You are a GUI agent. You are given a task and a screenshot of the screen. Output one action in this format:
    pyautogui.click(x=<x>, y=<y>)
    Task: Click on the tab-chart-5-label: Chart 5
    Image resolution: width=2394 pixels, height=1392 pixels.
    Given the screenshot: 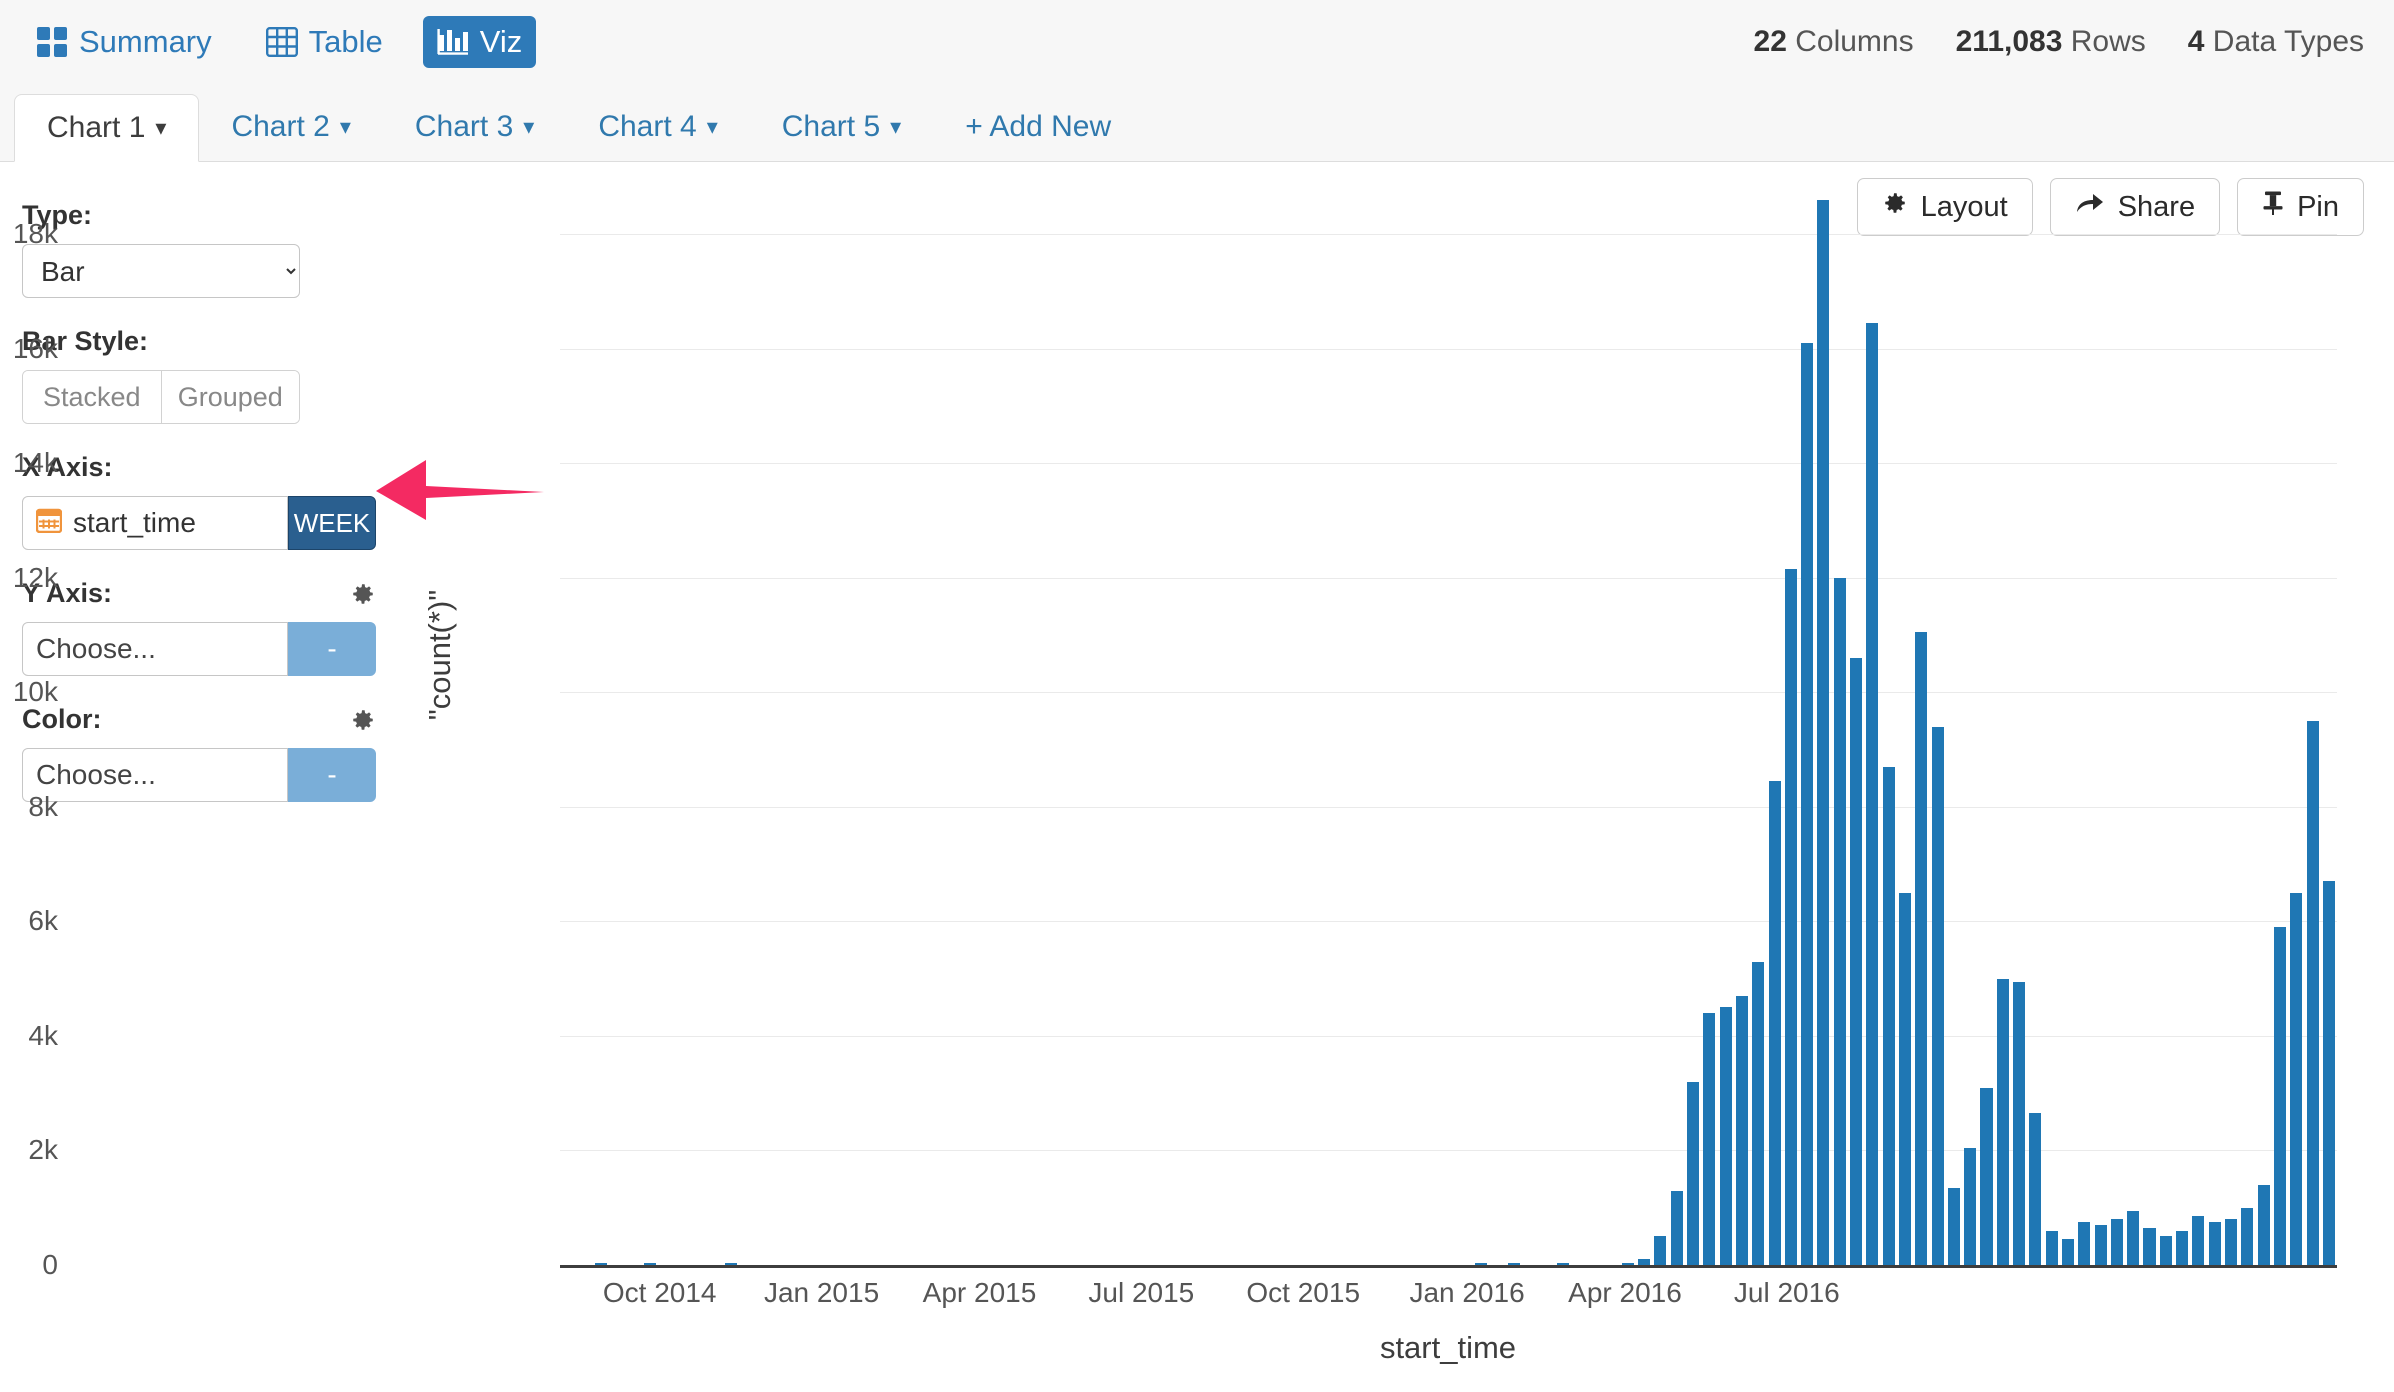 What is the action you would take?
    pyautogui.click(x=831, y=126)
    